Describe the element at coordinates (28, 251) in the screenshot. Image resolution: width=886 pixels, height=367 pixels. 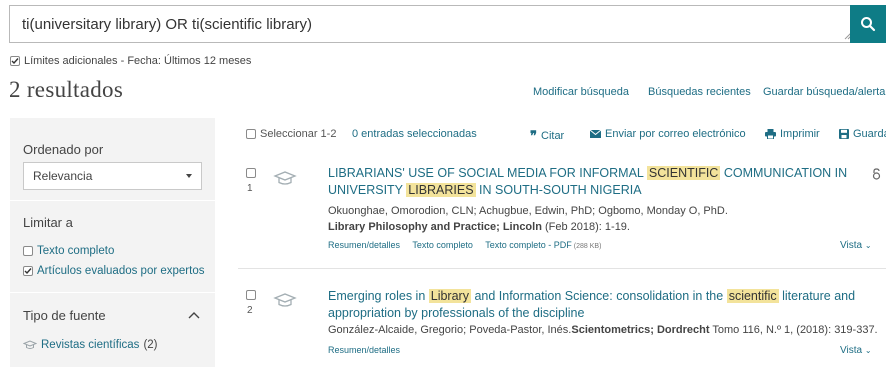
I see `full-text-checkbox` at that location.